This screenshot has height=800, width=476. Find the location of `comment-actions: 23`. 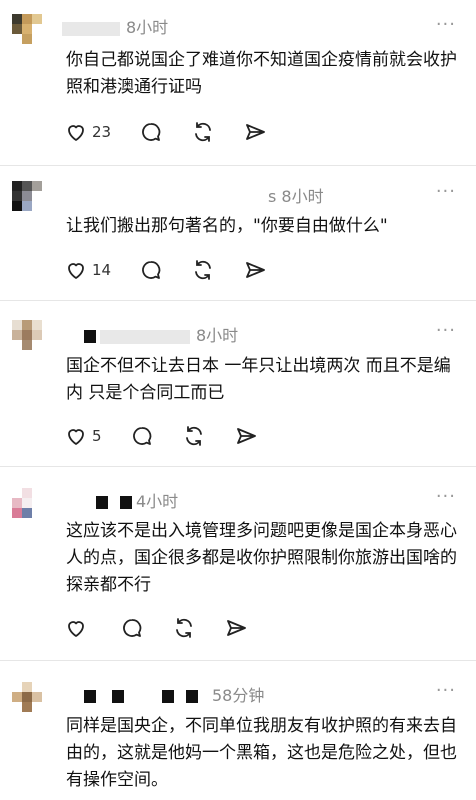

comment-actions: 23 is located at coordinates (179, 132).